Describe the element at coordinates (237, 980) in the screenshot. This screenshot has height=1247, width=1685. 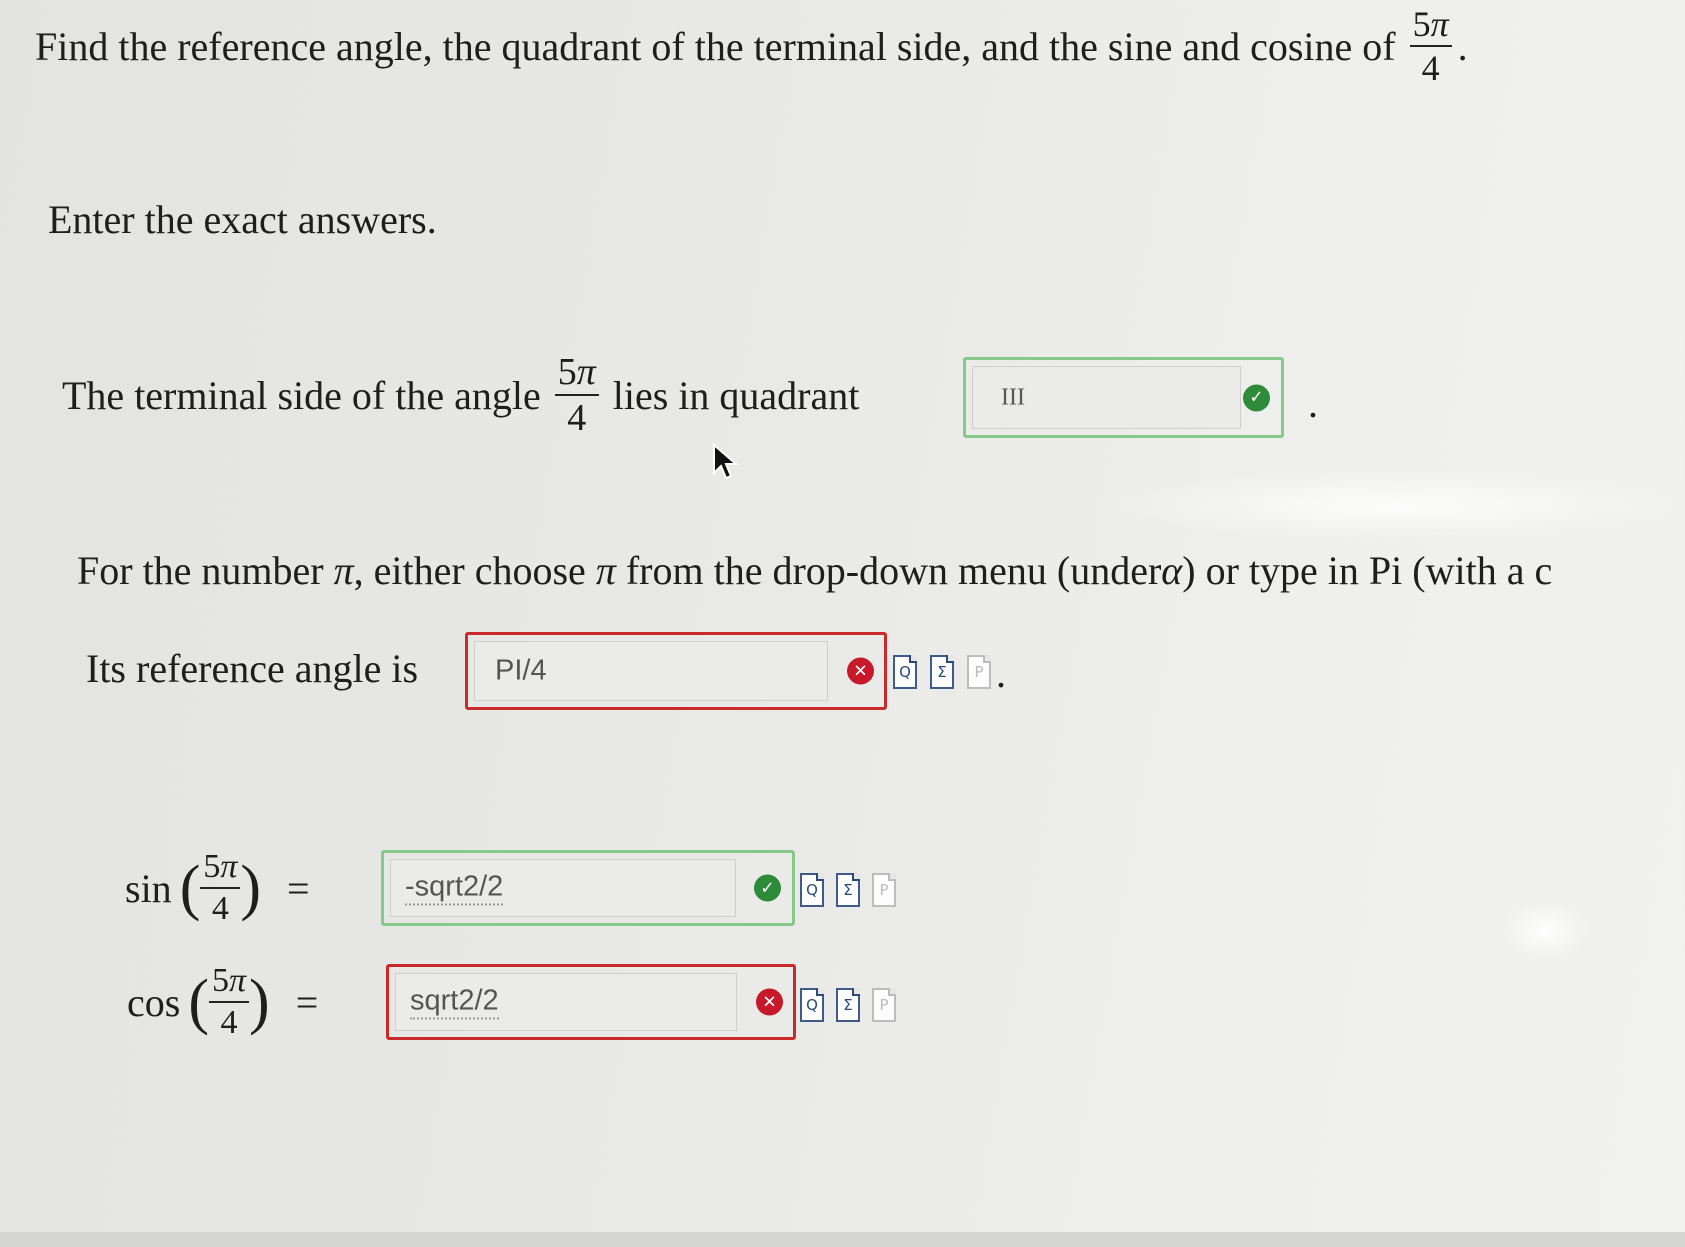
I see `cos-angle-pi: π` at that location.